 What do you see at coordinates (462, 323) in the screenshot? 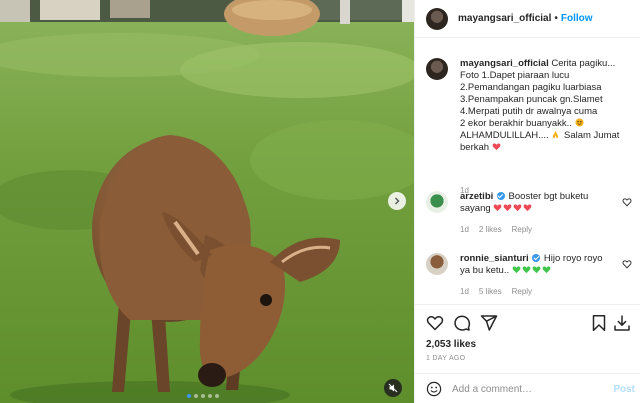
I see `comment-icon` at bounding box center [462, 323].